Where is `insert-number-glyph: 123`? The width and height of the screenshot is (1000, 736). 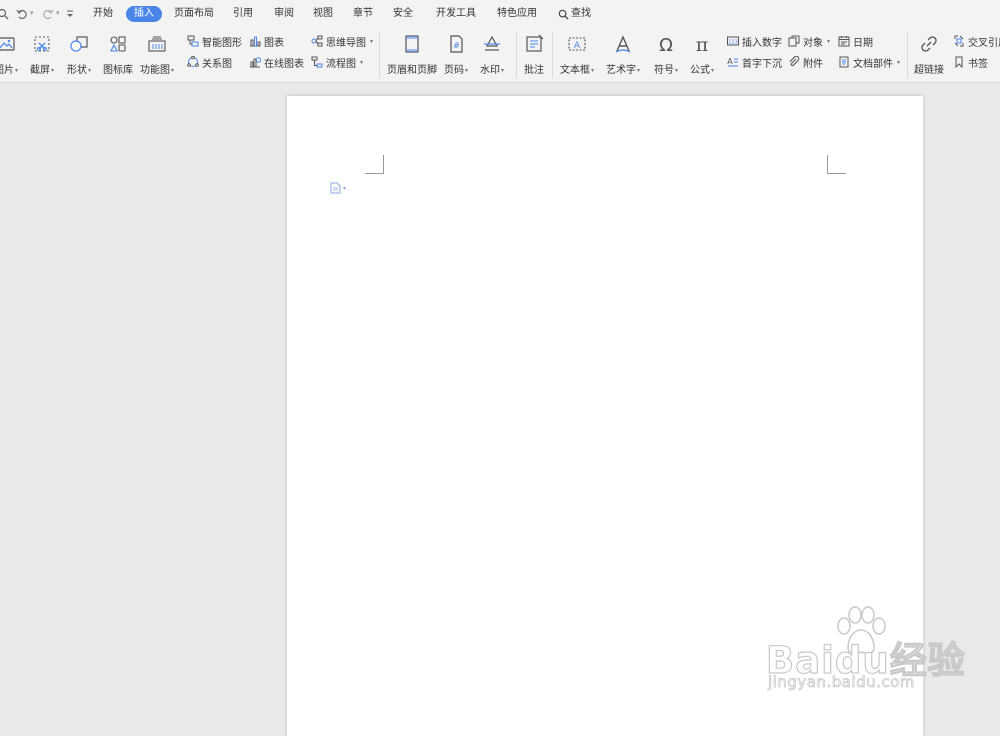 insert-number-glyph: 123 is located at coordinates (733, 43).